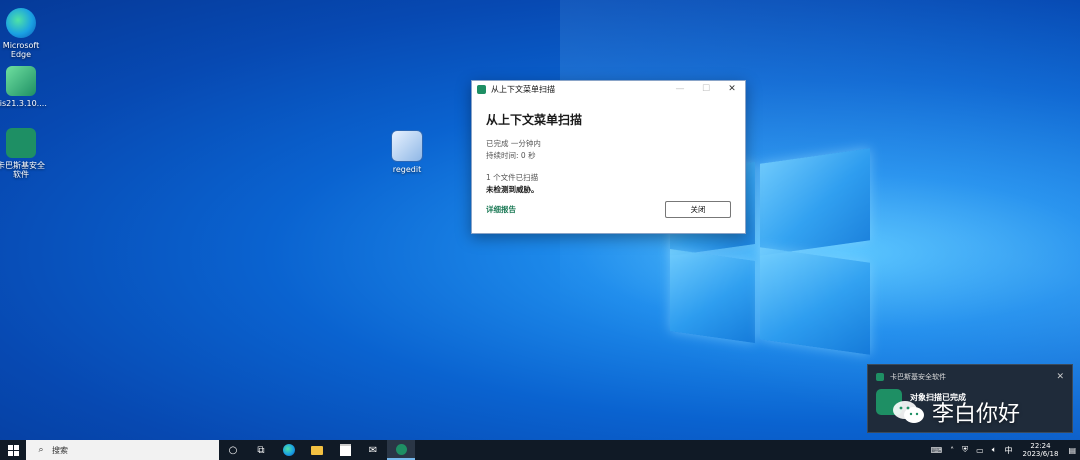 This screenshot has height=460, width=1080. Describe the element at coordinates (512, 189) in the screenshot. I see `threat-result: 未检测到威胁。` at that location.